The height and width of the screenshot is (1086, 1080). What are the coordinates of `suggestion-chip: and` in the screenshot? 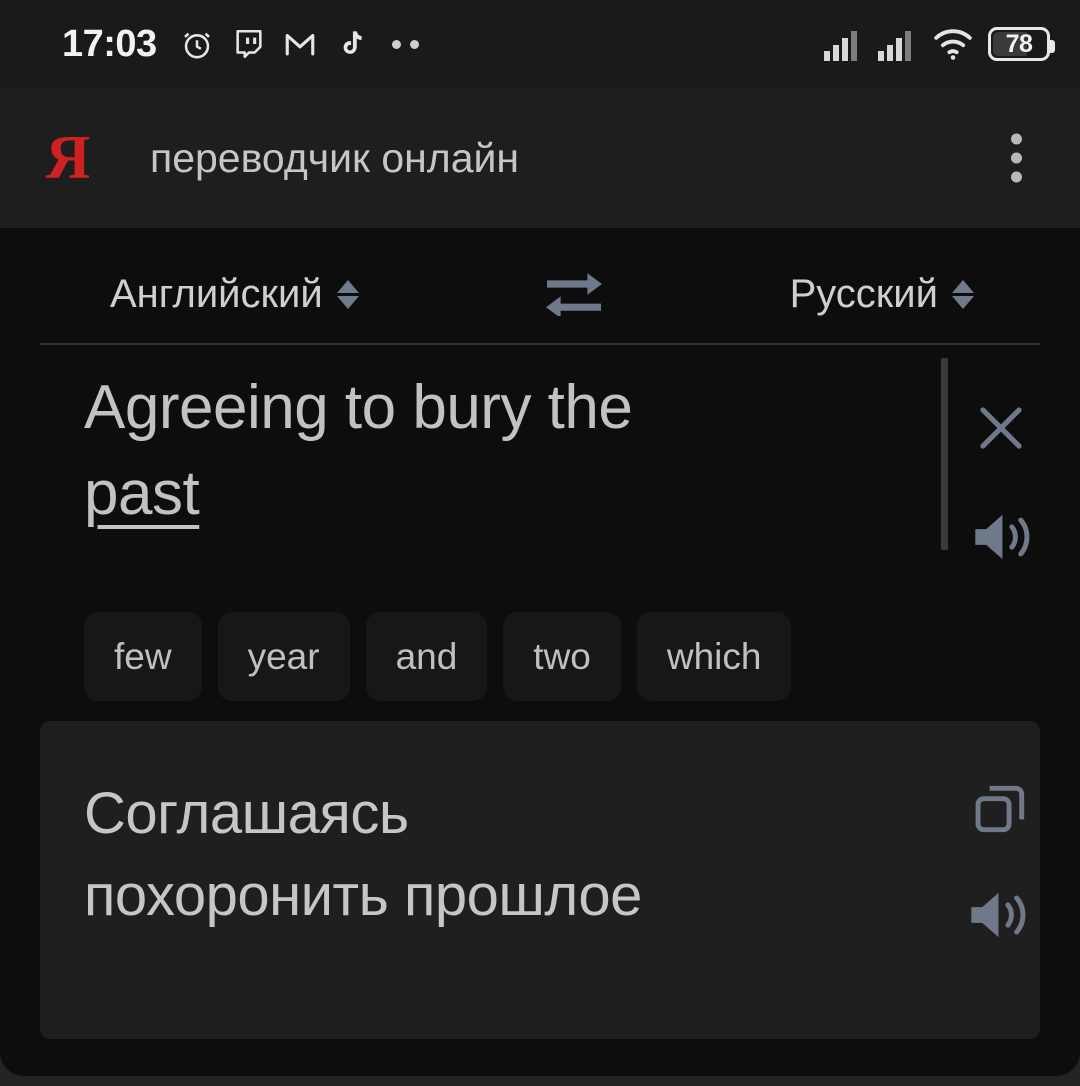 It's located at (426, 656).